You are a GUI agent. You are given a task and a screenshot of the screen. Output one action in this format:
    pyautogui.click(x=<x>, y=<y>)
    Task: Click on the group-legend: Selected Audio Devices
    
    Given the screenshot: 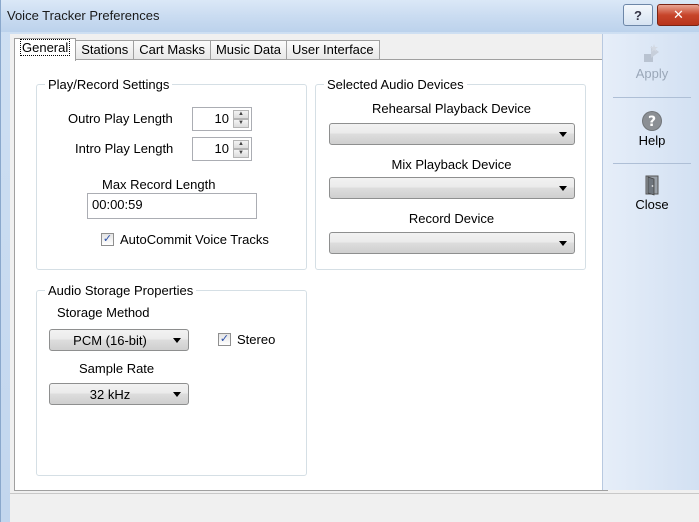 What is the action you would take?
    pyautogui.click(x=395, y=84)
    